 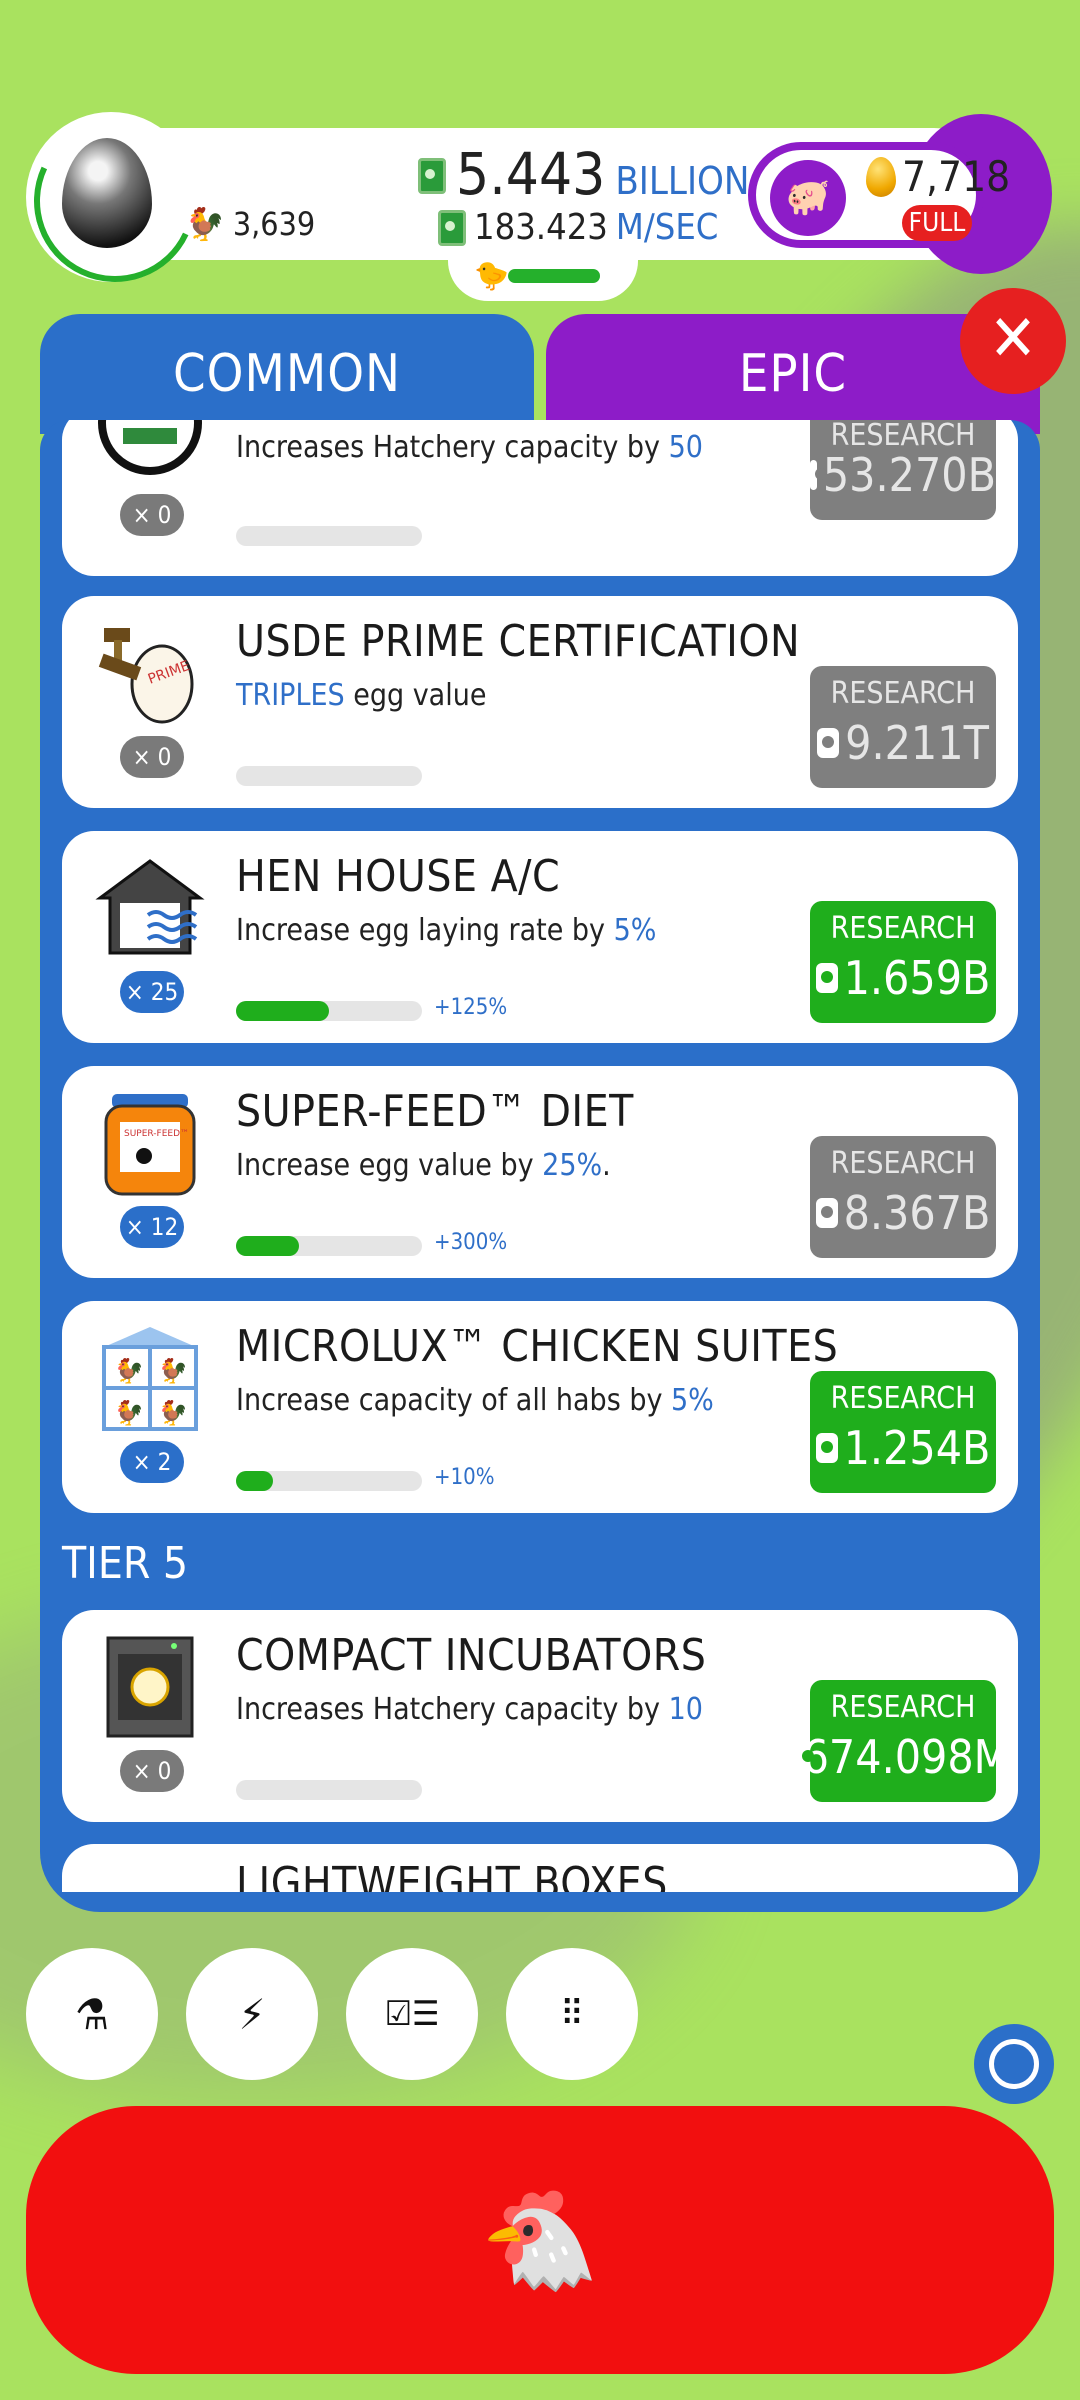 I want to click on research-title: COMPACT INCUBATORS, so click(x=471, y=1655).